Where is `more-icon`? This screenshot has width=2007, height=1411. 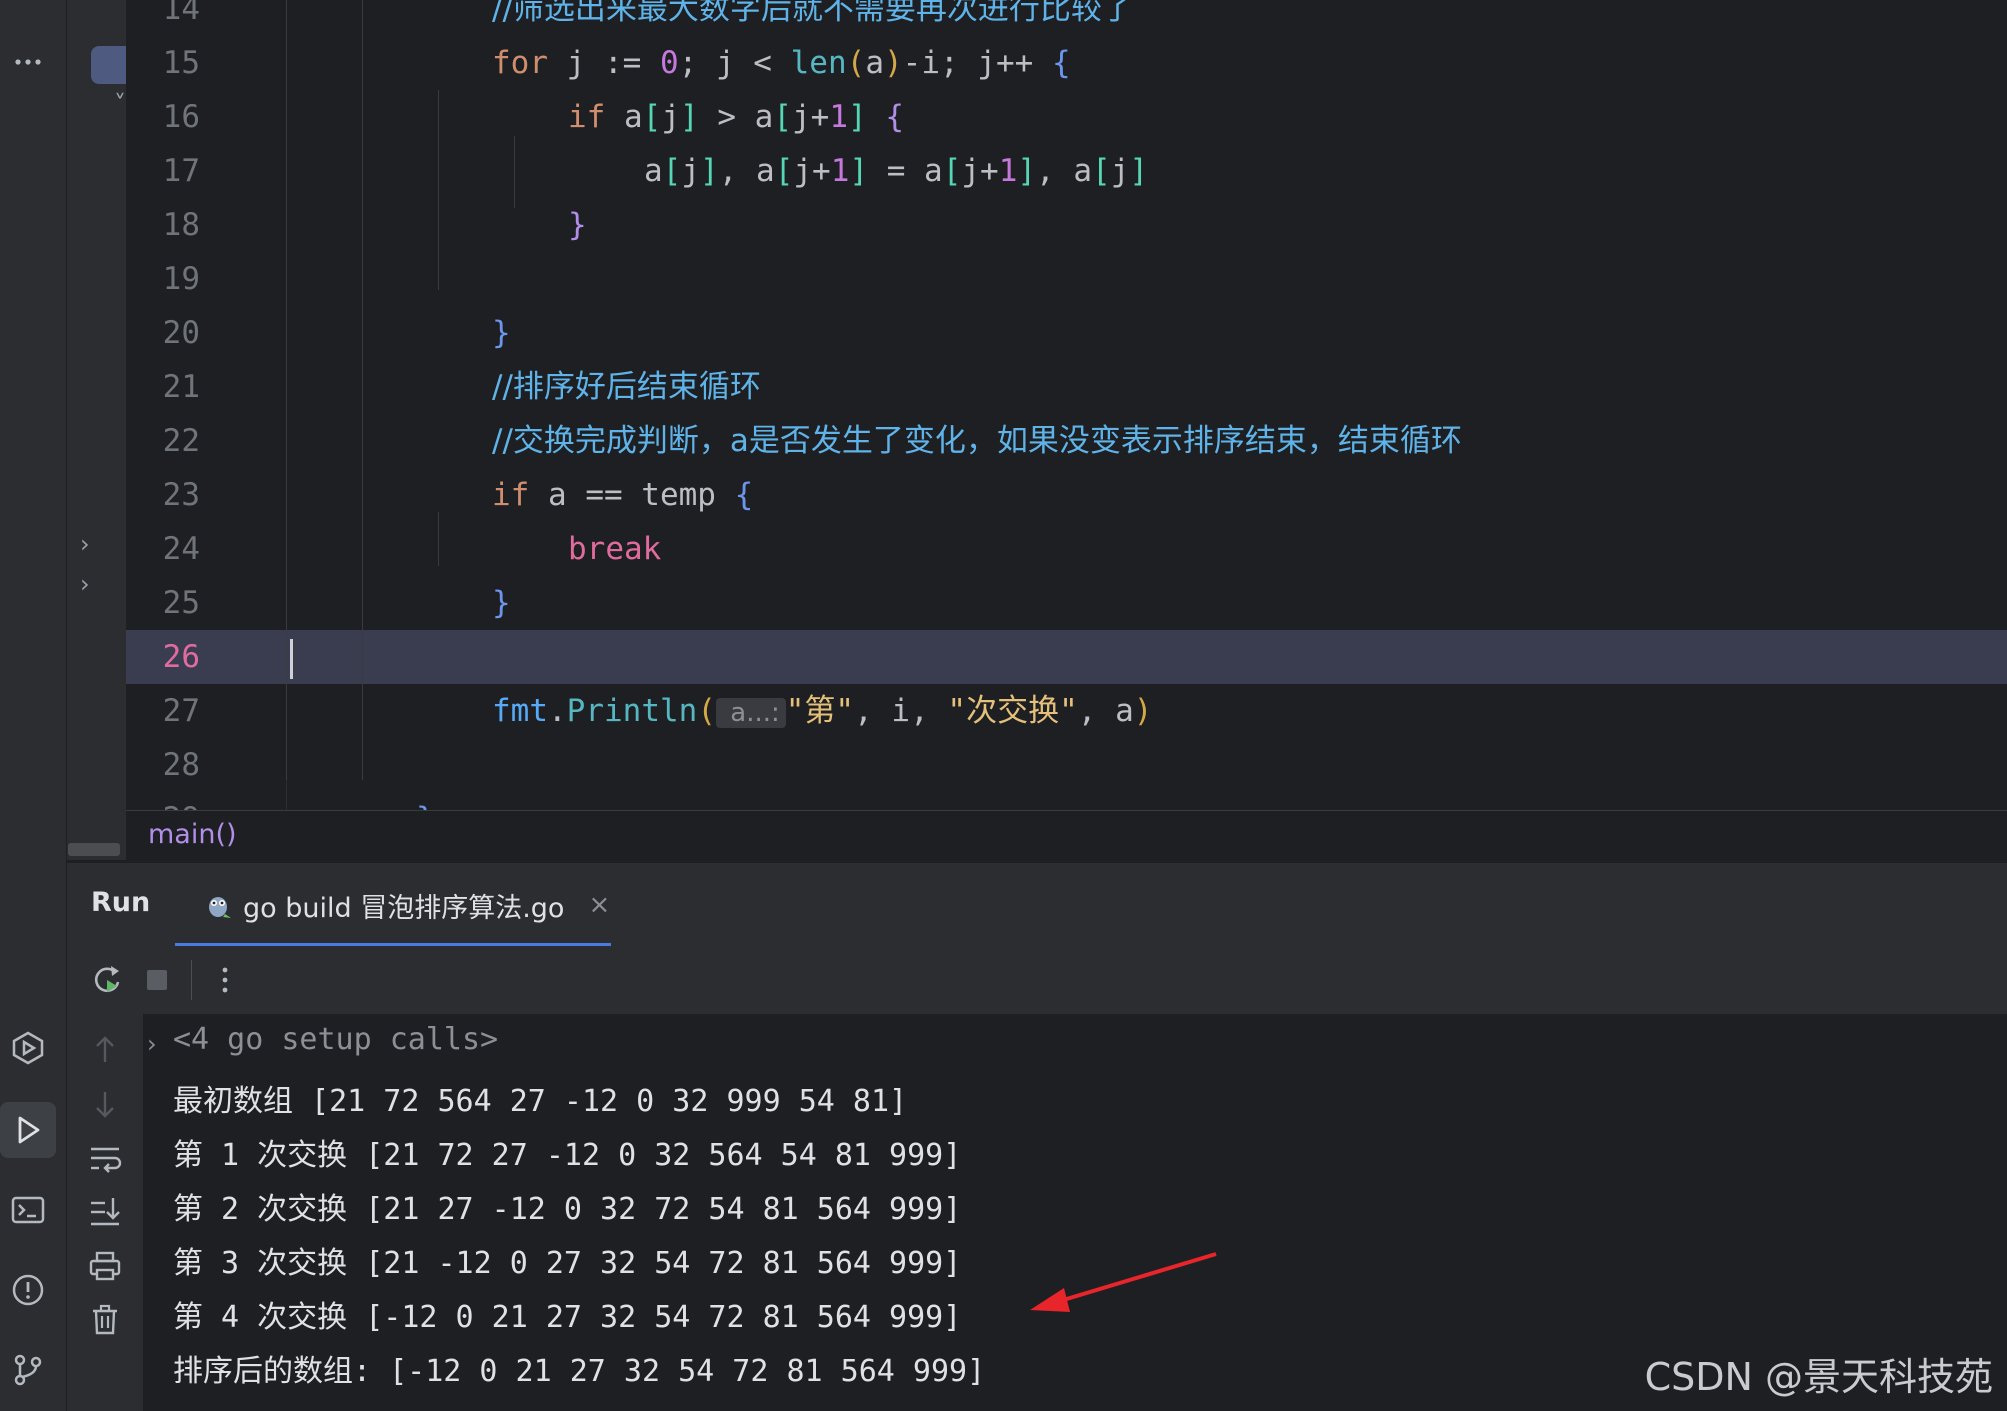
more-icon is located at coordinates (28, 62).